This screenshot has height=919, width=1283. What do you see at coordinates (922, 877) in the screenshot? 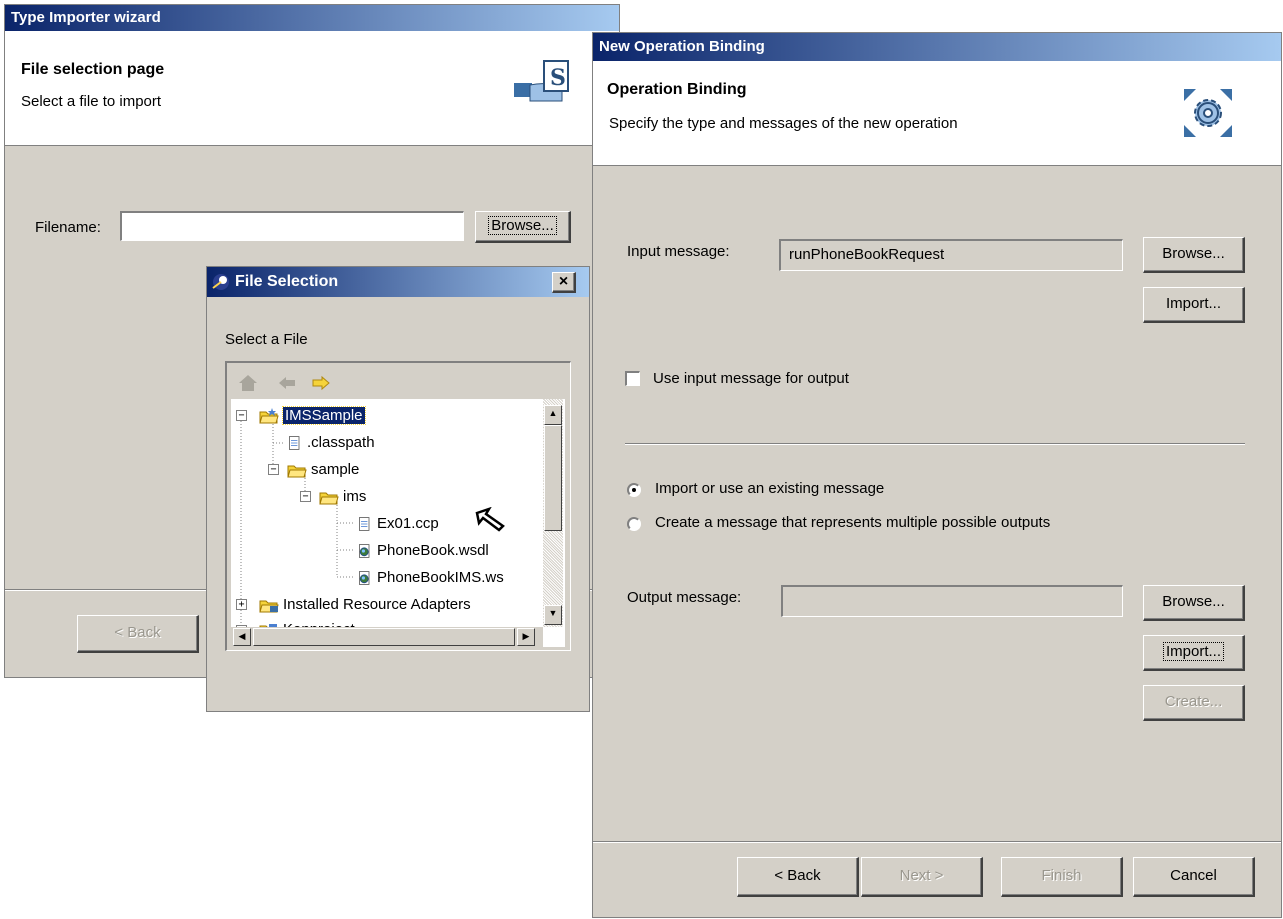
I see `next-button: Next >` at bounding box center [922, 877].